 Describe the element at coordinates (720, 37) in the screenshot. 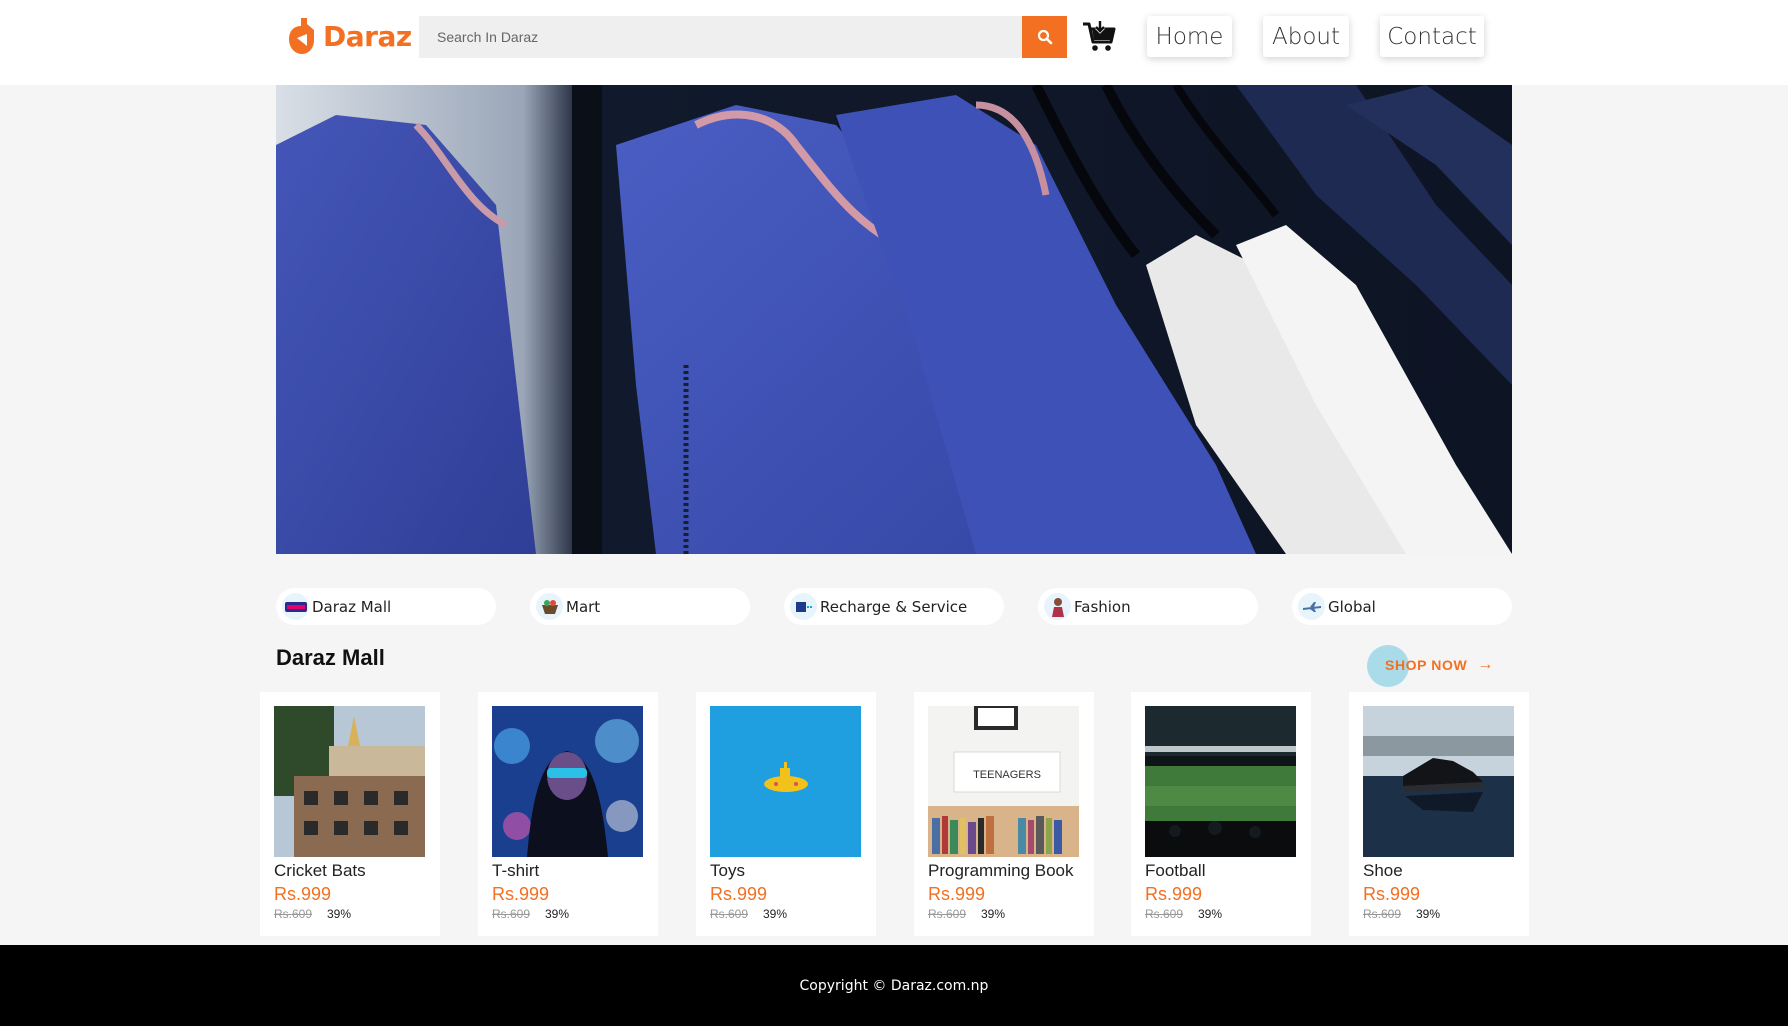

I see `search-input` at that location.